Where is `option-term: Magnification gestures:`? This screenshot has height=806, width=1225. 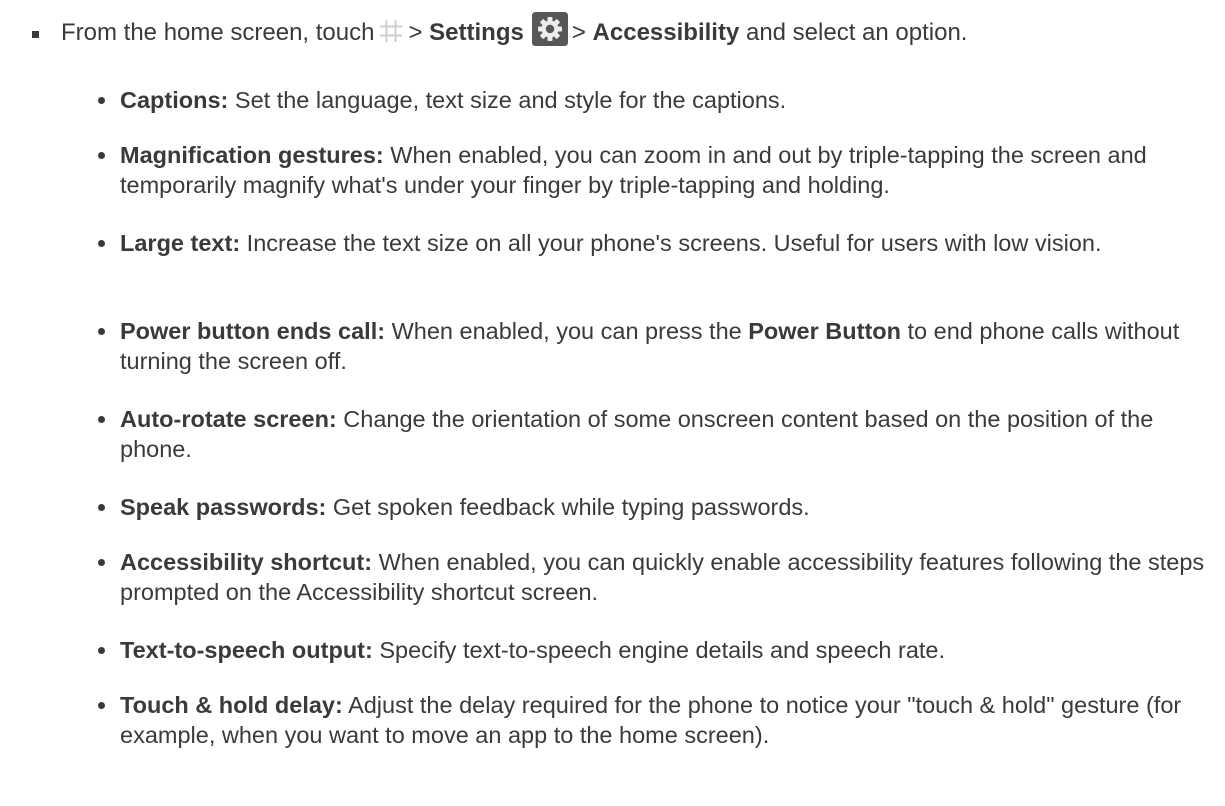 option-term: Magnification gestures: is located at coordinates (252, 155).